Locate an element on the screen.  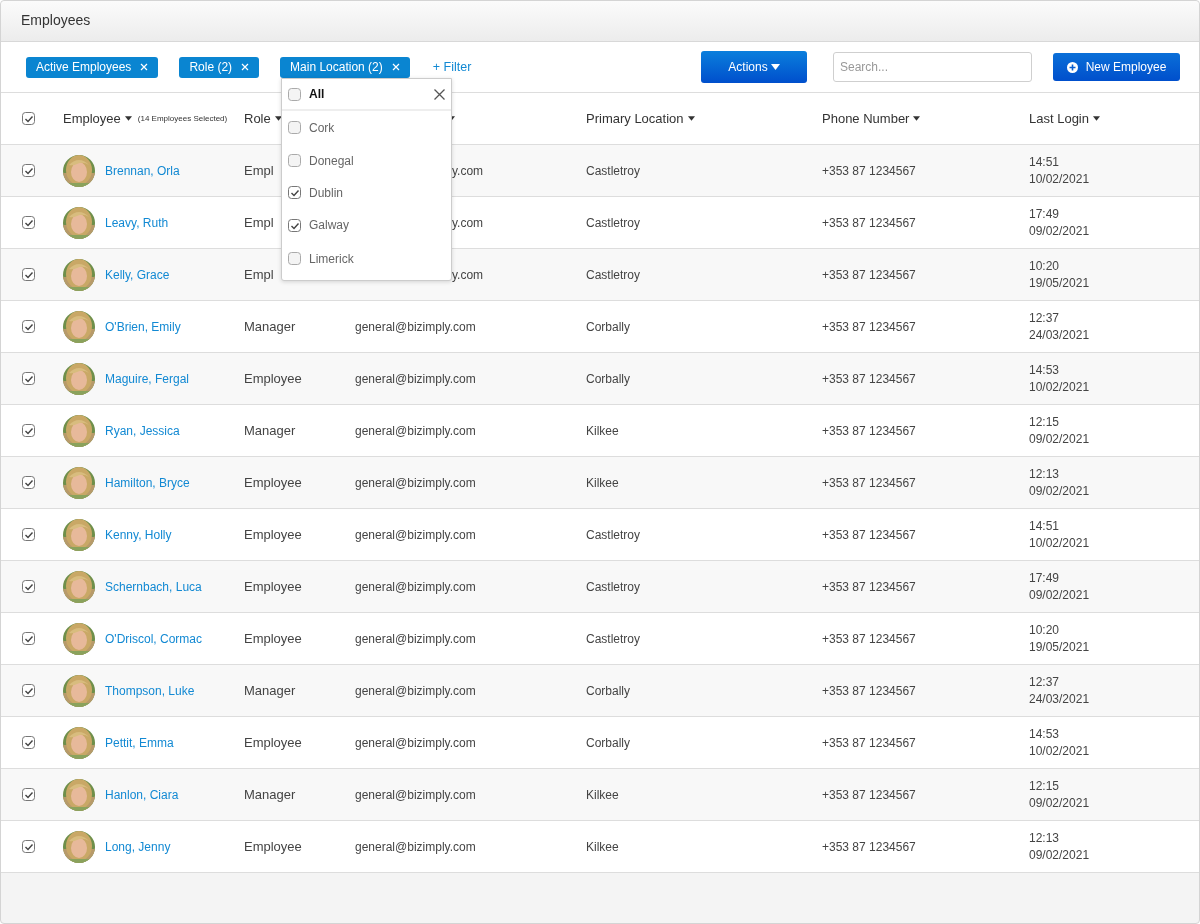
actions-button: Actions is located at coordinates (754, 67).